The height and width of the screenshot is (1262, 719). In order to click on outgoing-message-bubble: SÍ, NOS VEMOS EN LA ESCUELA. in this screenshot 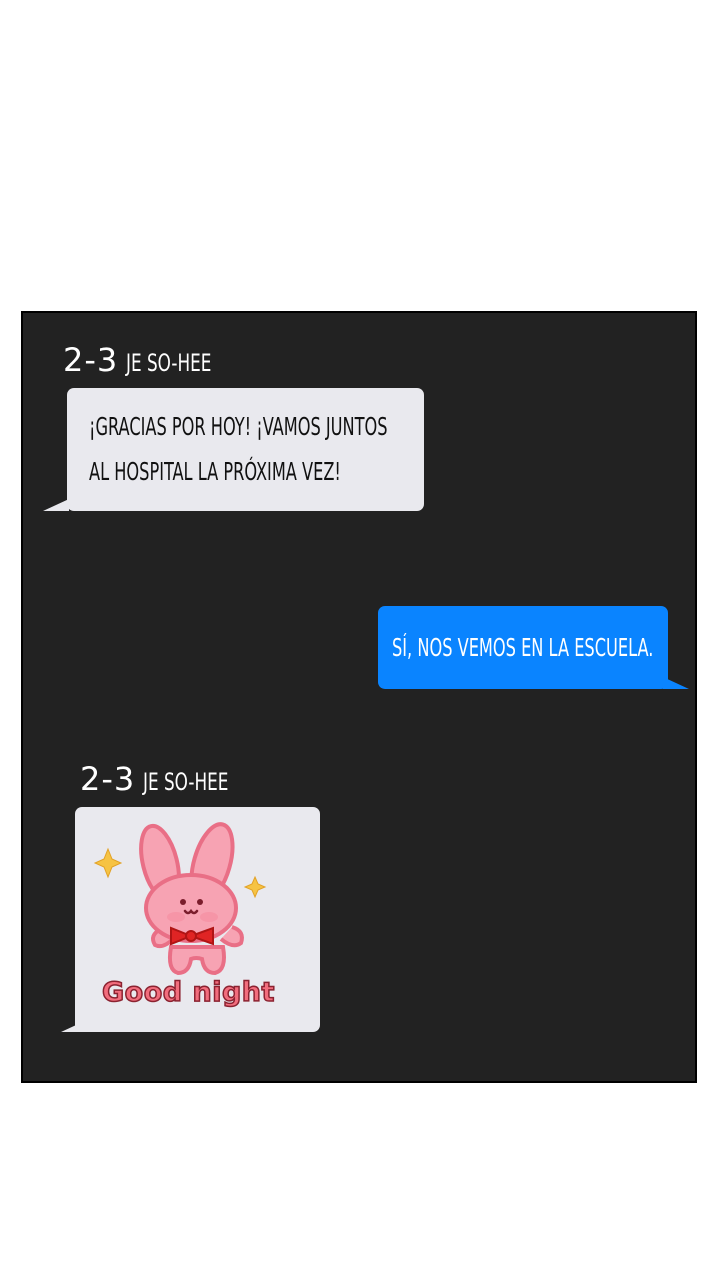, I will do `click(523, 647)`.